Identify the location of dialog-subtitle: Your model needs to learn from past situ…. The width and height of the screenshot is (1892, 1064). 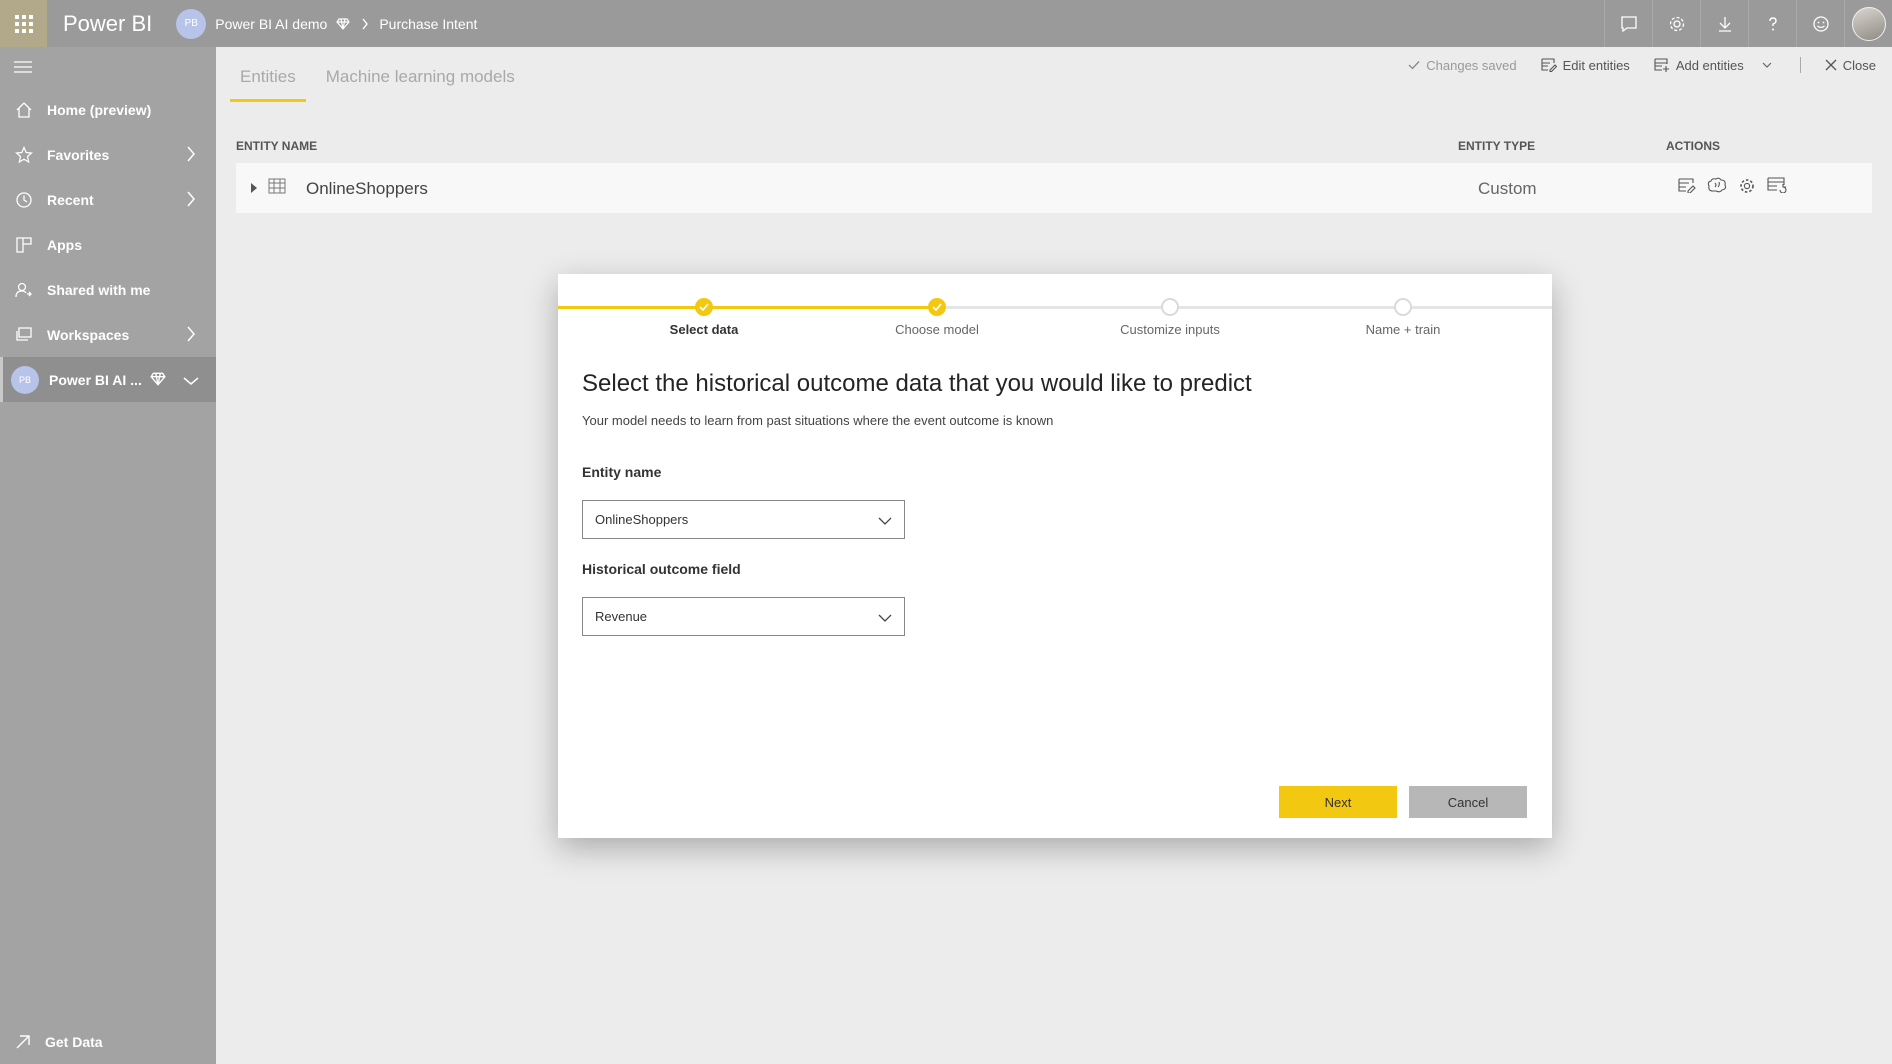
(818, 420).